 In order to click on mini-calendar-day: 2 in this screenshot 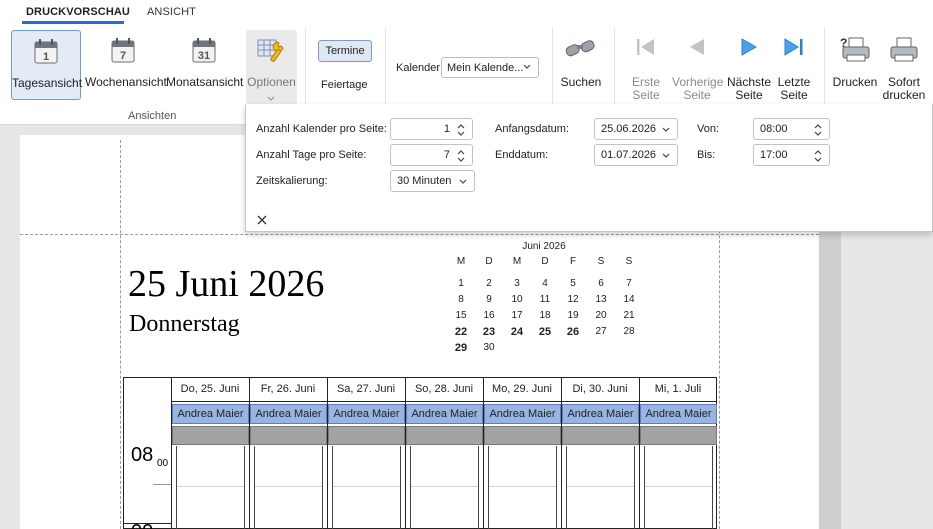, I will do `click(489, 283)`.